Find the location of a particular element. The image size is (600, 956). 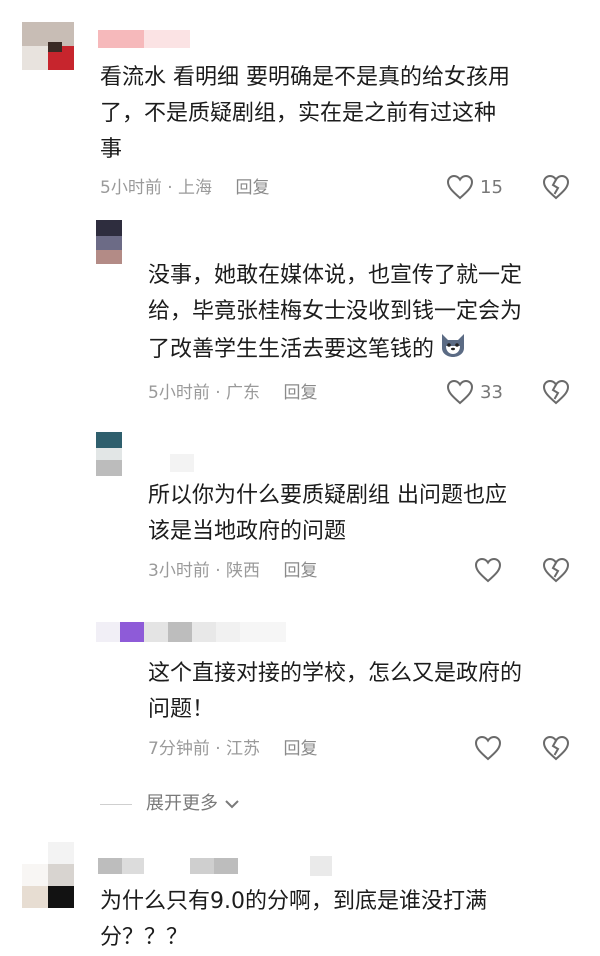

like-count: 33 is located at coordinates (491, 392).